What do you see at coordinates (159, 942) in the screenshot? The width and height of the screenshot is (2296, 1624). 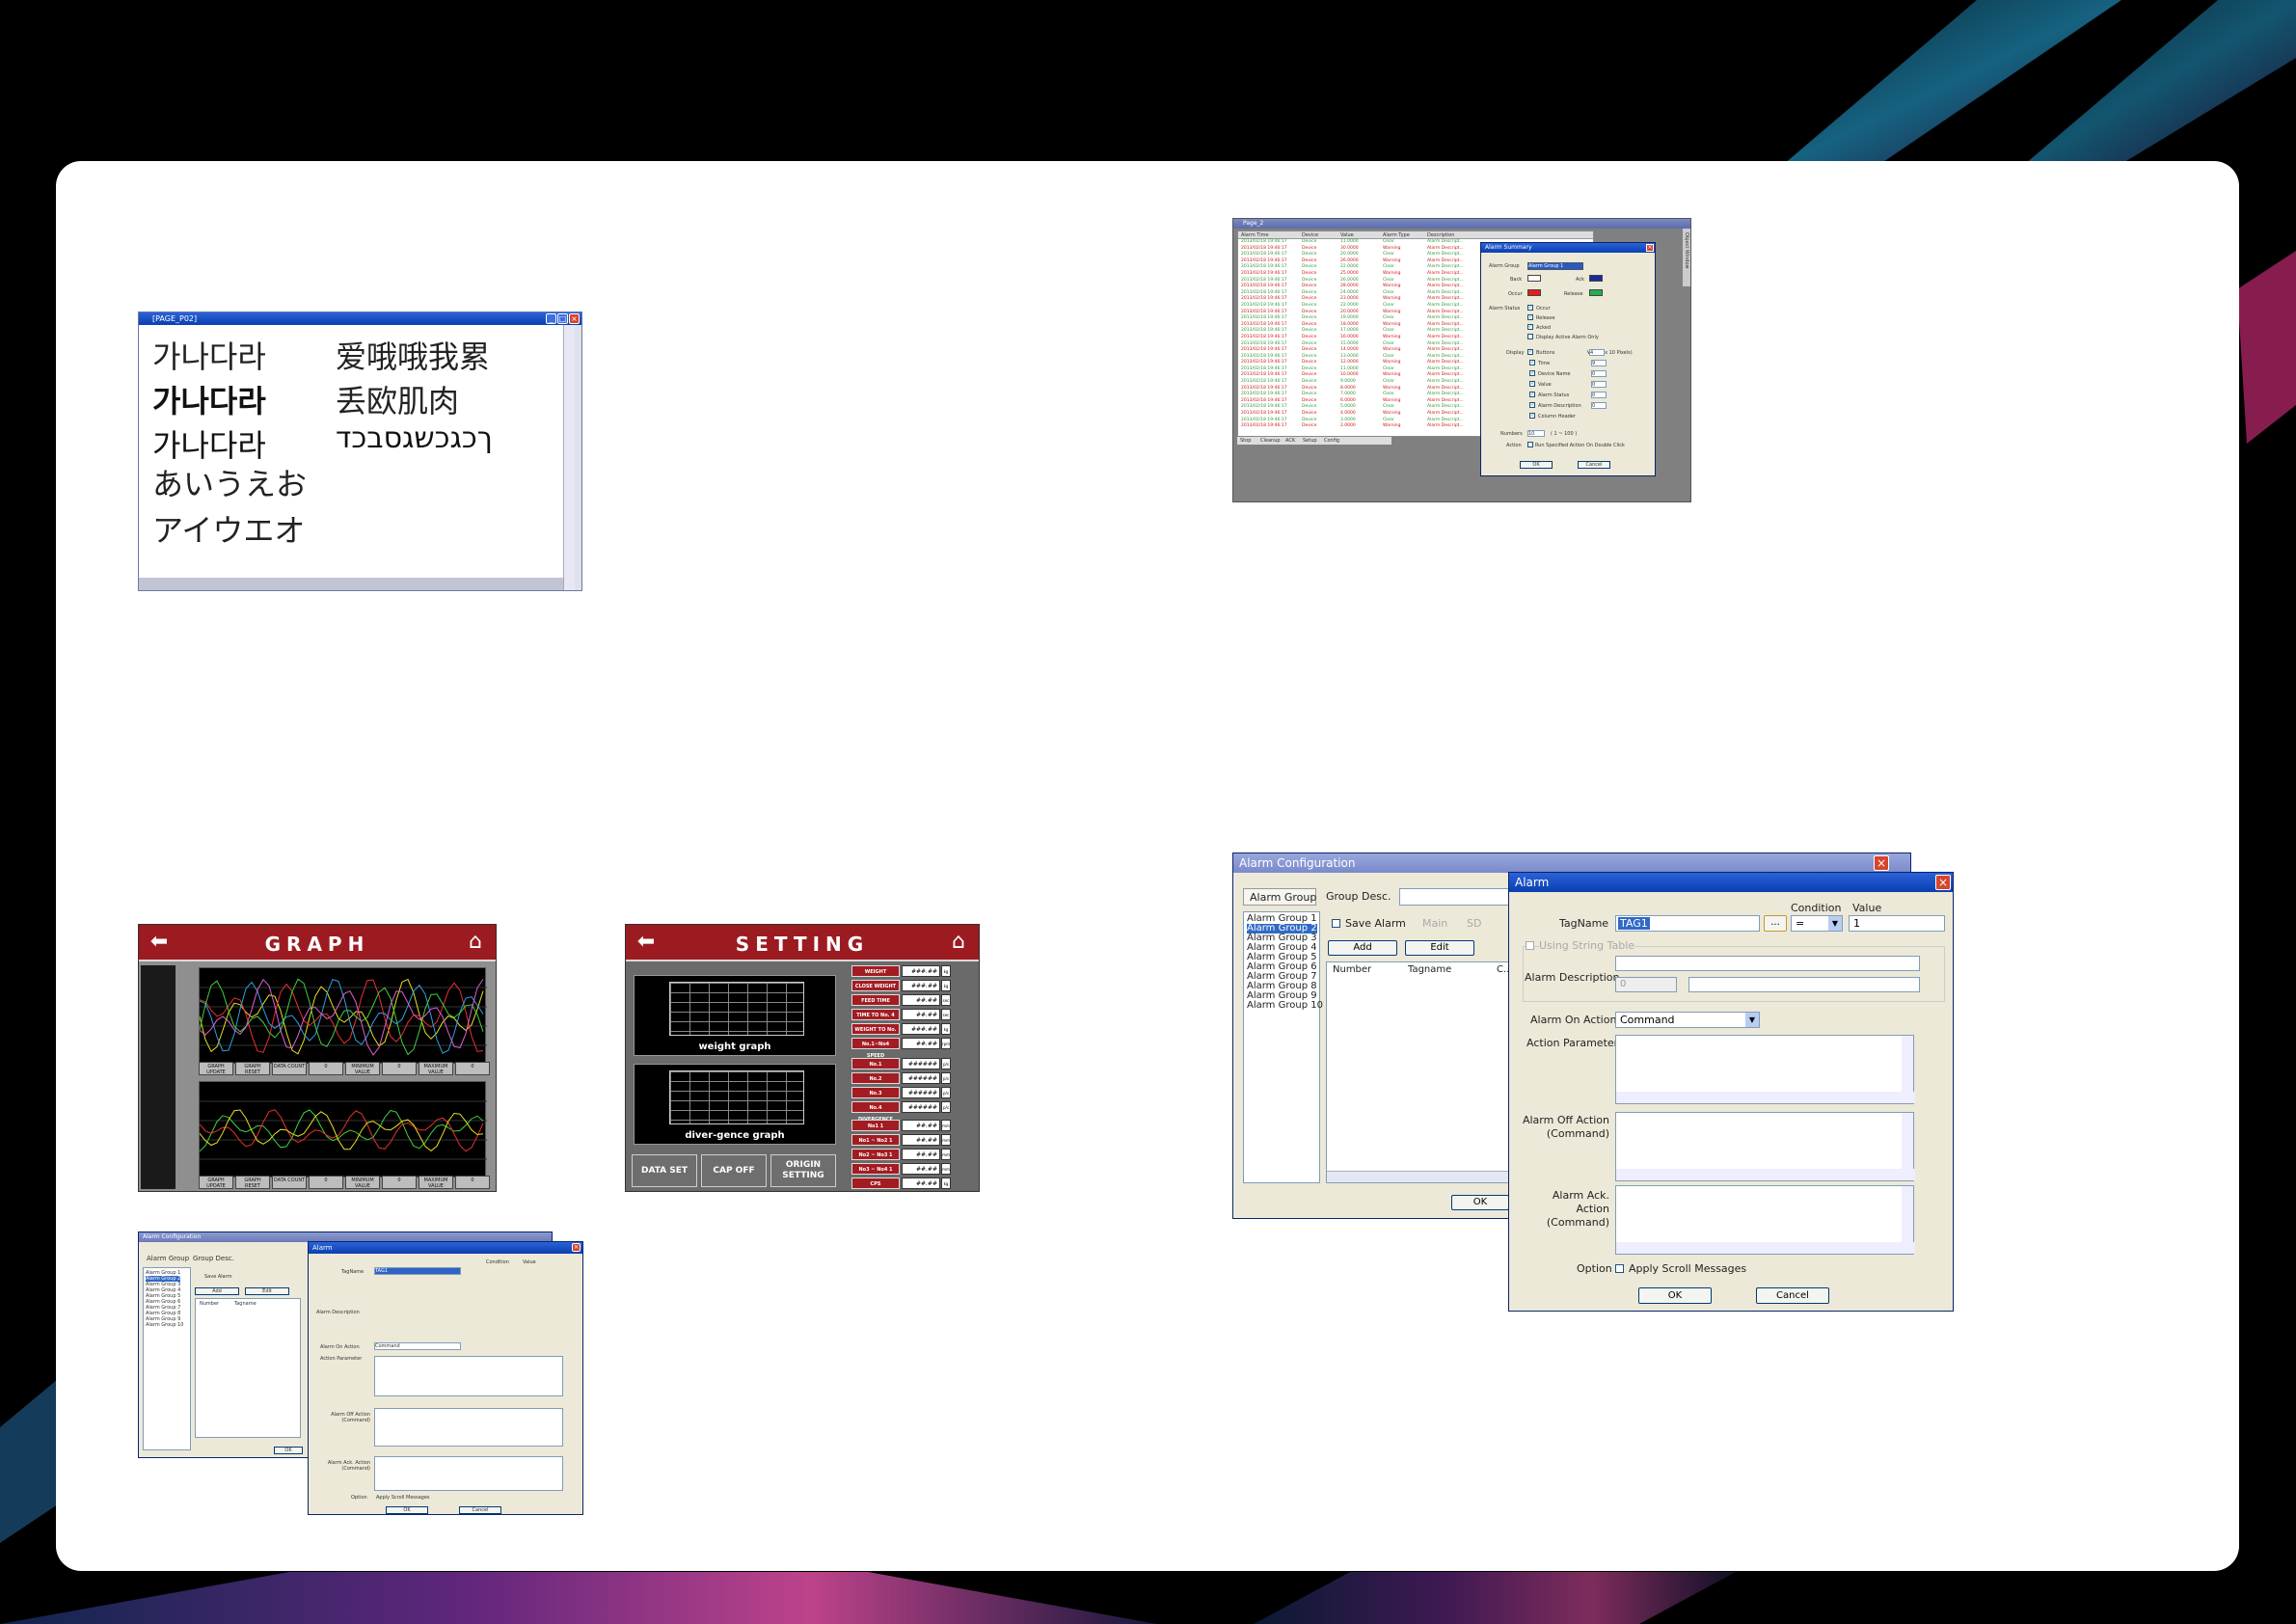 I see `back-arrow-icon: ⬅` at bounding box center [159, 942].